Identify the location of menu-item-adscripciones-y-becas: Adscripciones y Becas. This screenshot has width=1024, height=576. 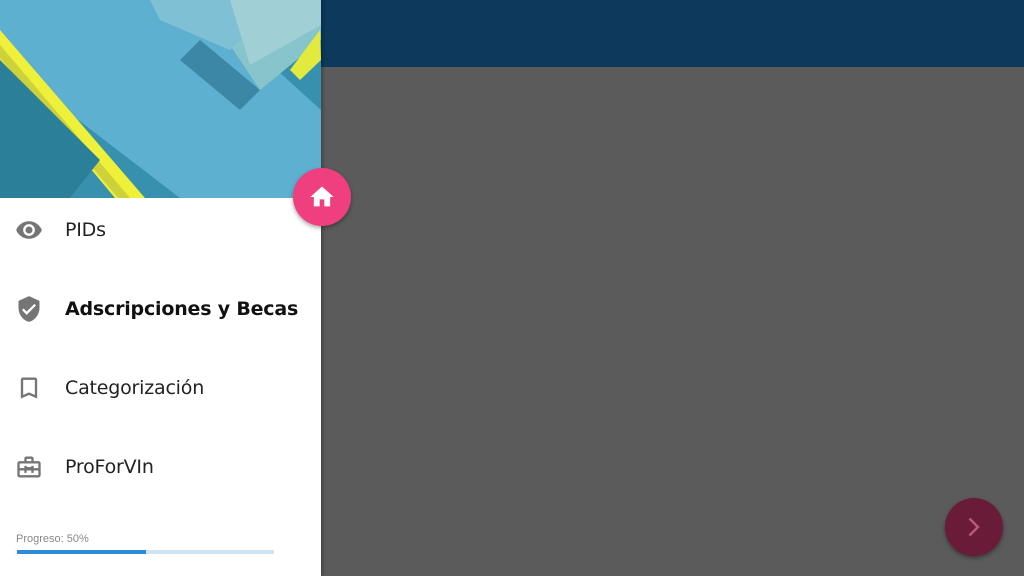
(160, 310).